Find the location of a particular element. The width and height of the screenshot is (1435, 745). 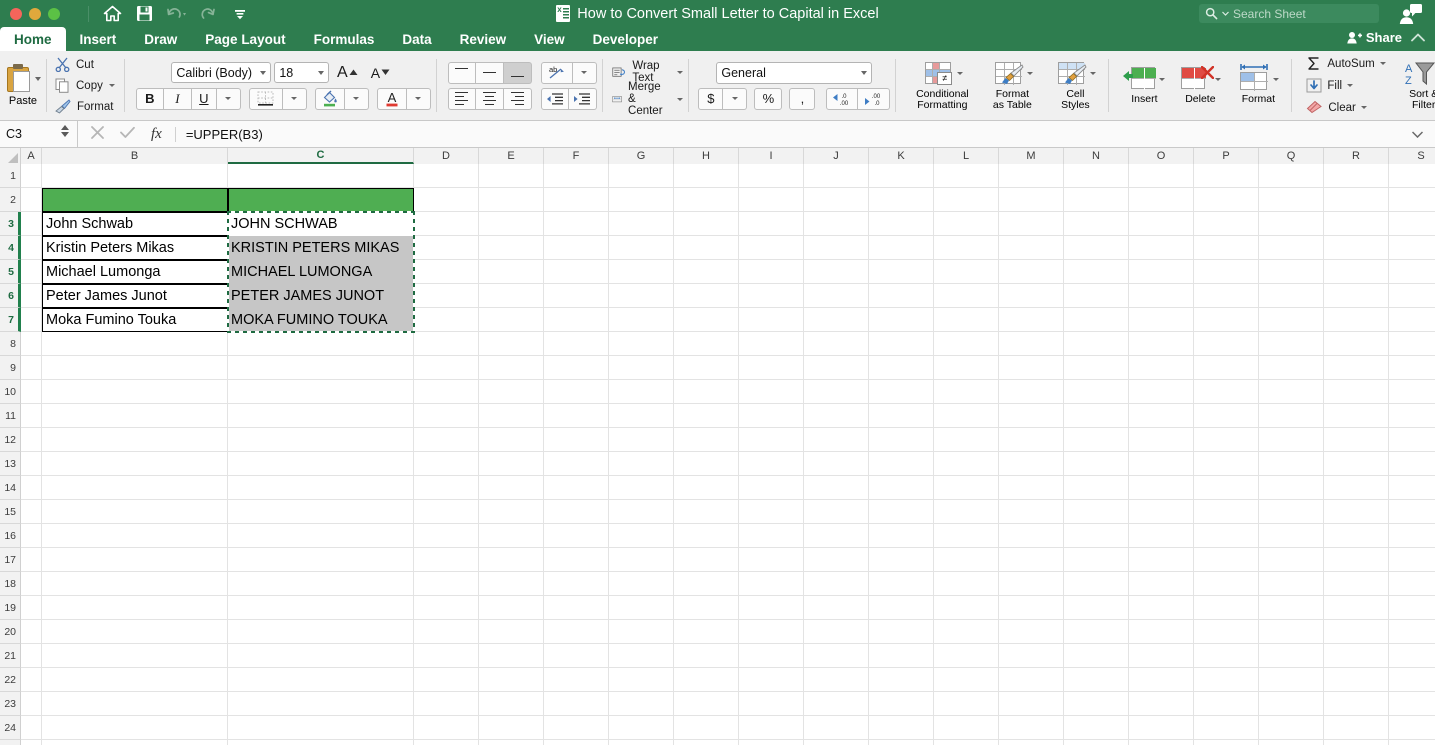

grid-cell-N1 is located at coordinates (1096, 176).